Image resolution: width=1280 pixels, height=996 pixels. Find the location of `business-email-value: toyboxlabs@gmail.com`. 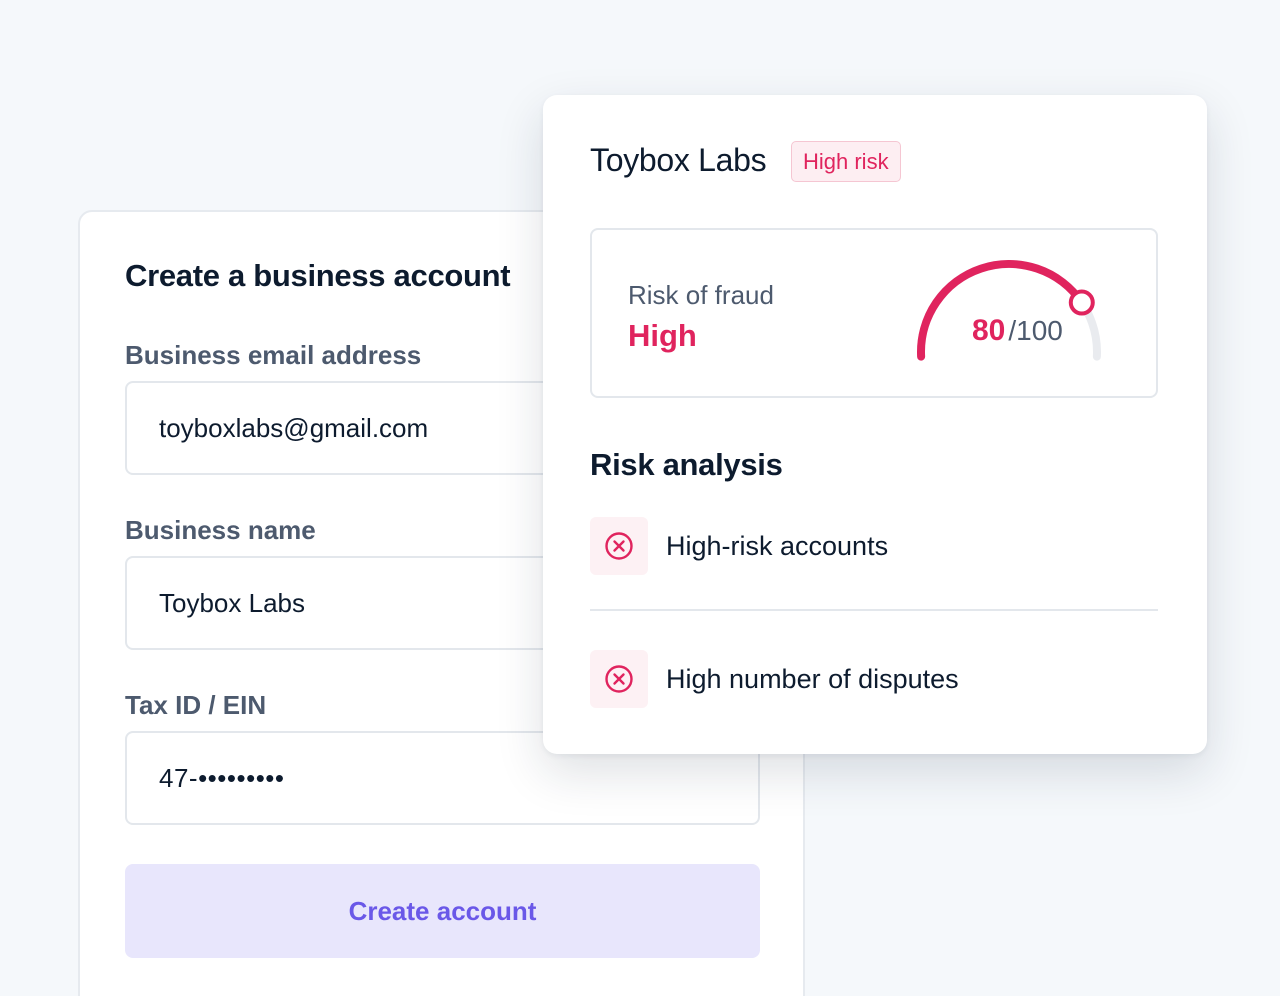

business-email-value: toyboxlabs@gmail.com is located at coordinates (294, 427).